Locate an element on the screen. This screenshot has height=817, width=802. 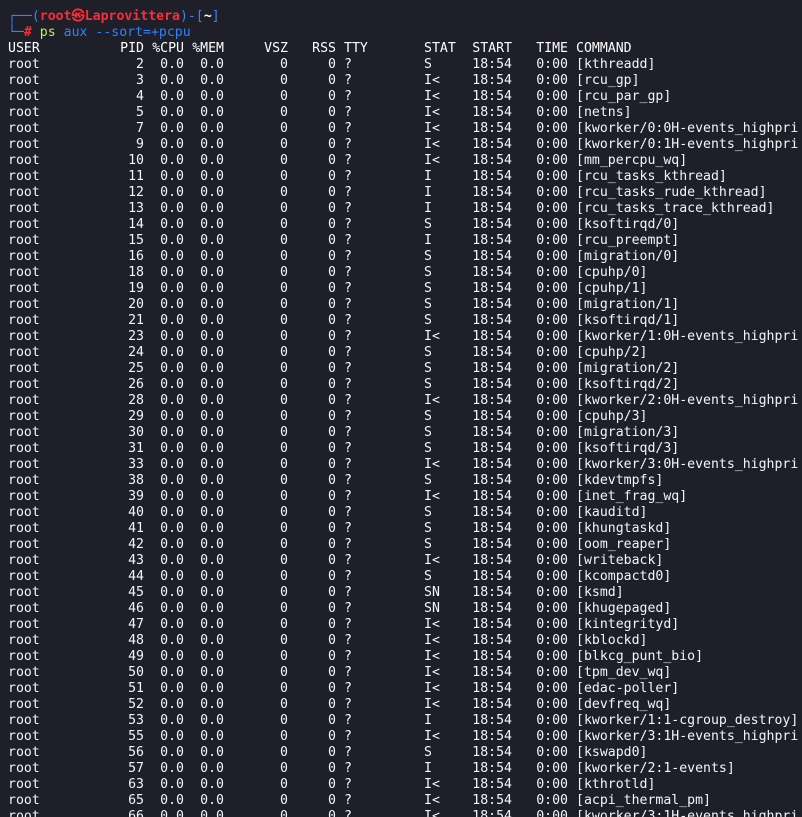
cell-pid: 13 is located at coordinates (136, 208).